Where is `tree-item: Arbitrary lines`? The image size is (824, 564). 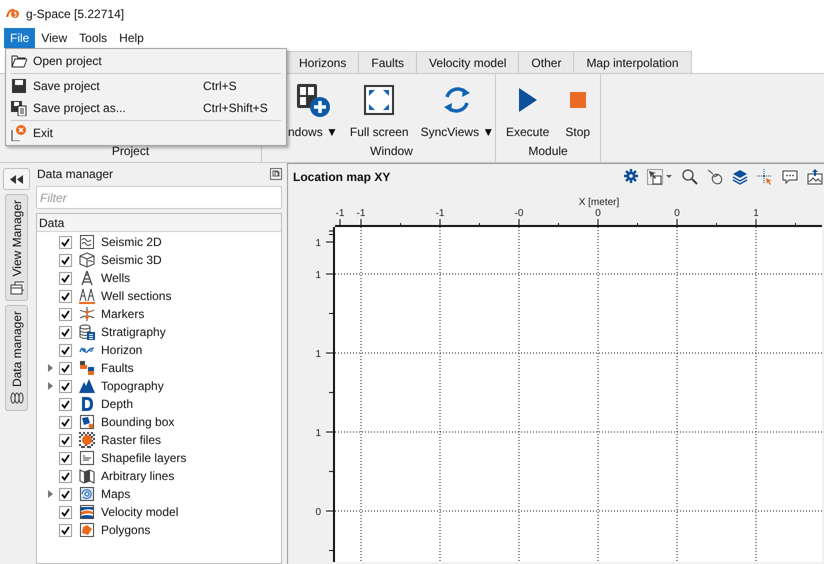
tree-item: Arbitrary lines is located at coordinates (137, 476).